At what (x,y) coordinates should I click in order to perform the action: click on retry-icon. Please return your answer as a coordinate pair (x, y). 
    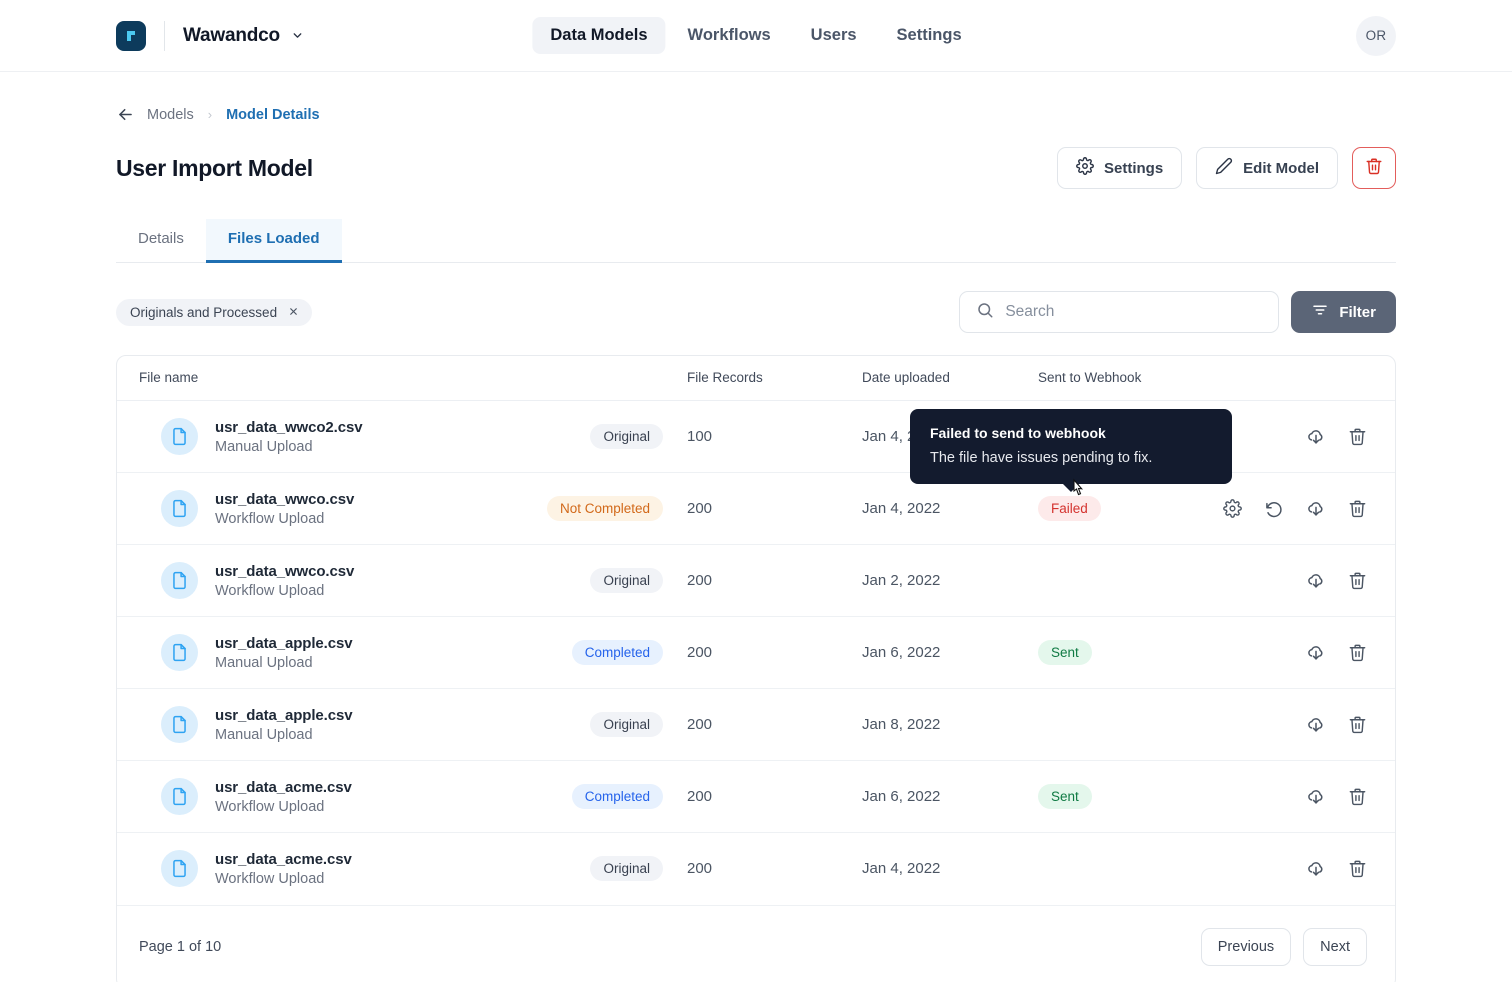
    Looking at the image, I should click on (1274, 509).